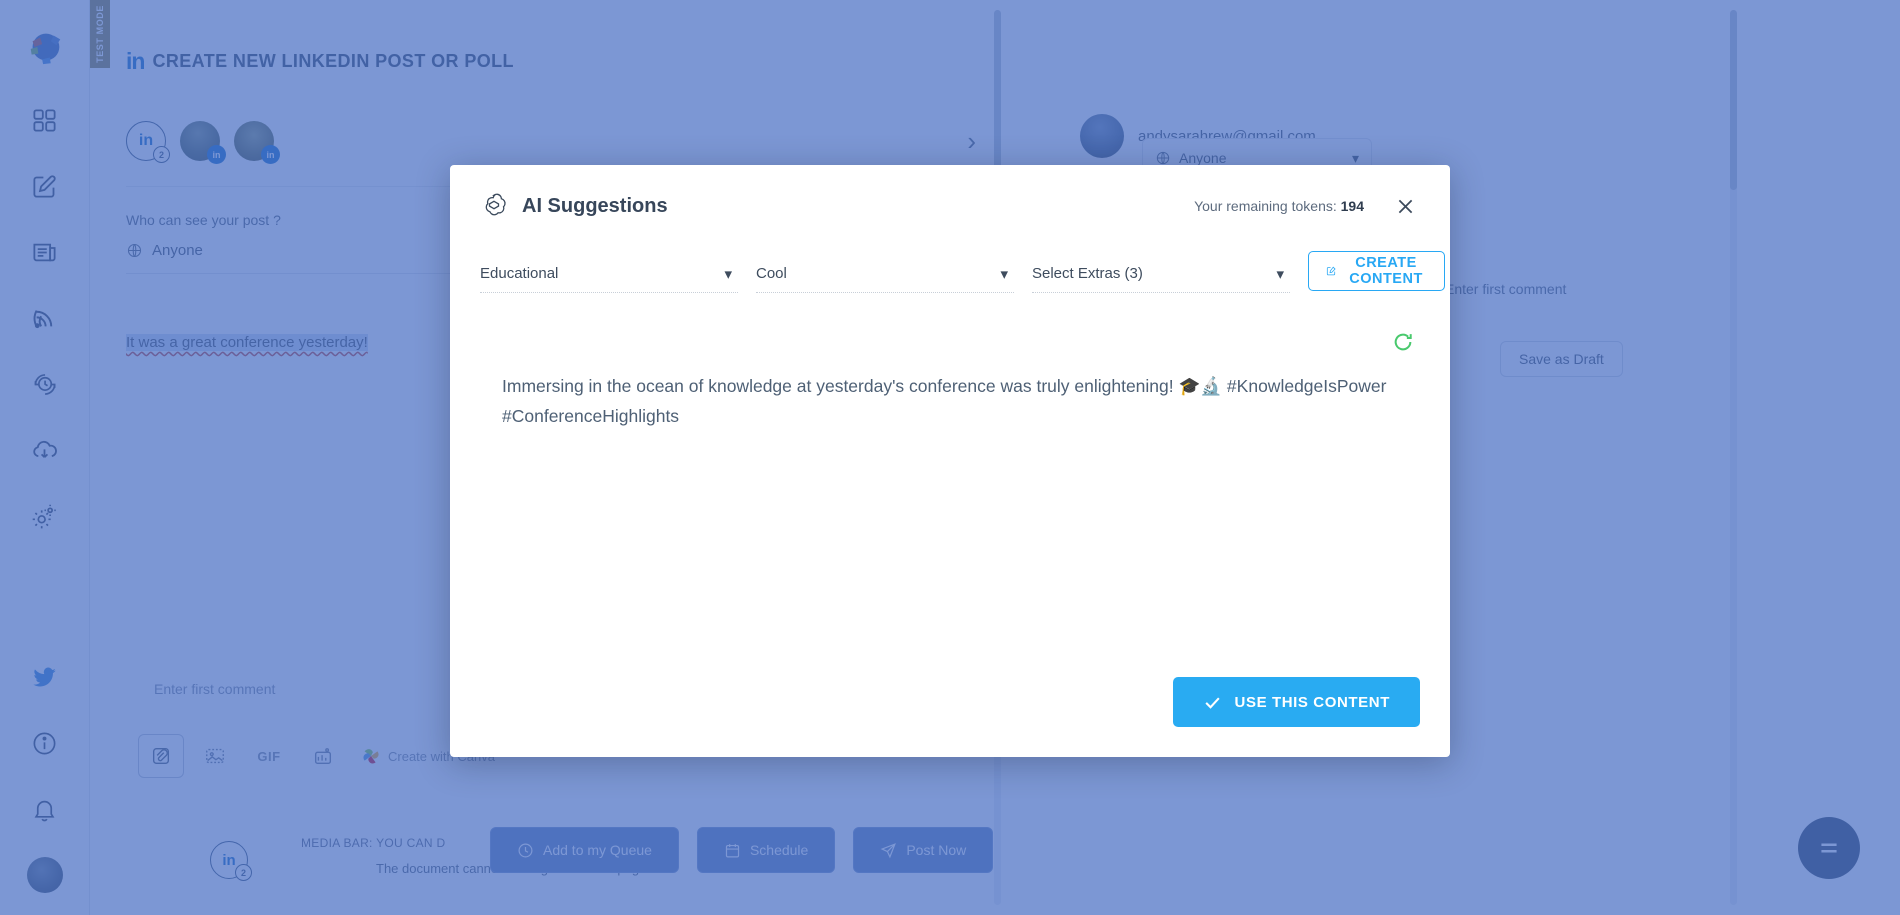  Describe the element at coordinates (1265, 206) in the screenshot. I see `tokens-label: Your remaining tokens:` at that location.